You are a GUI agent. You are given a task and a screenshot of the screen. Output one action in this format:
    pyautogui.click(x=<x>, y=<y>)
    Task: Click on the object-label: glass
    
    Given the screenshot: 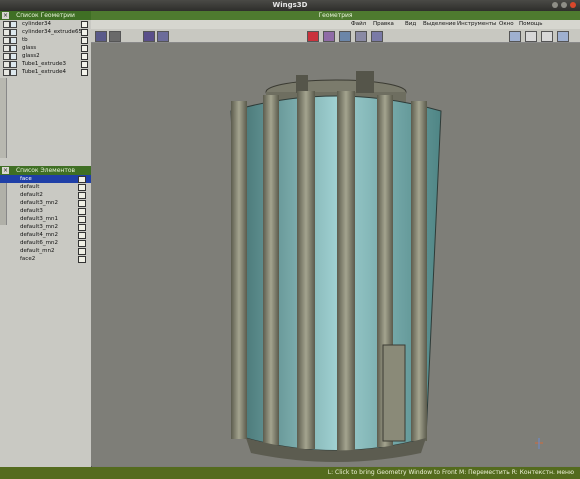 What is the action you would take?
    pyautogui.click(x=29, y=48)
    